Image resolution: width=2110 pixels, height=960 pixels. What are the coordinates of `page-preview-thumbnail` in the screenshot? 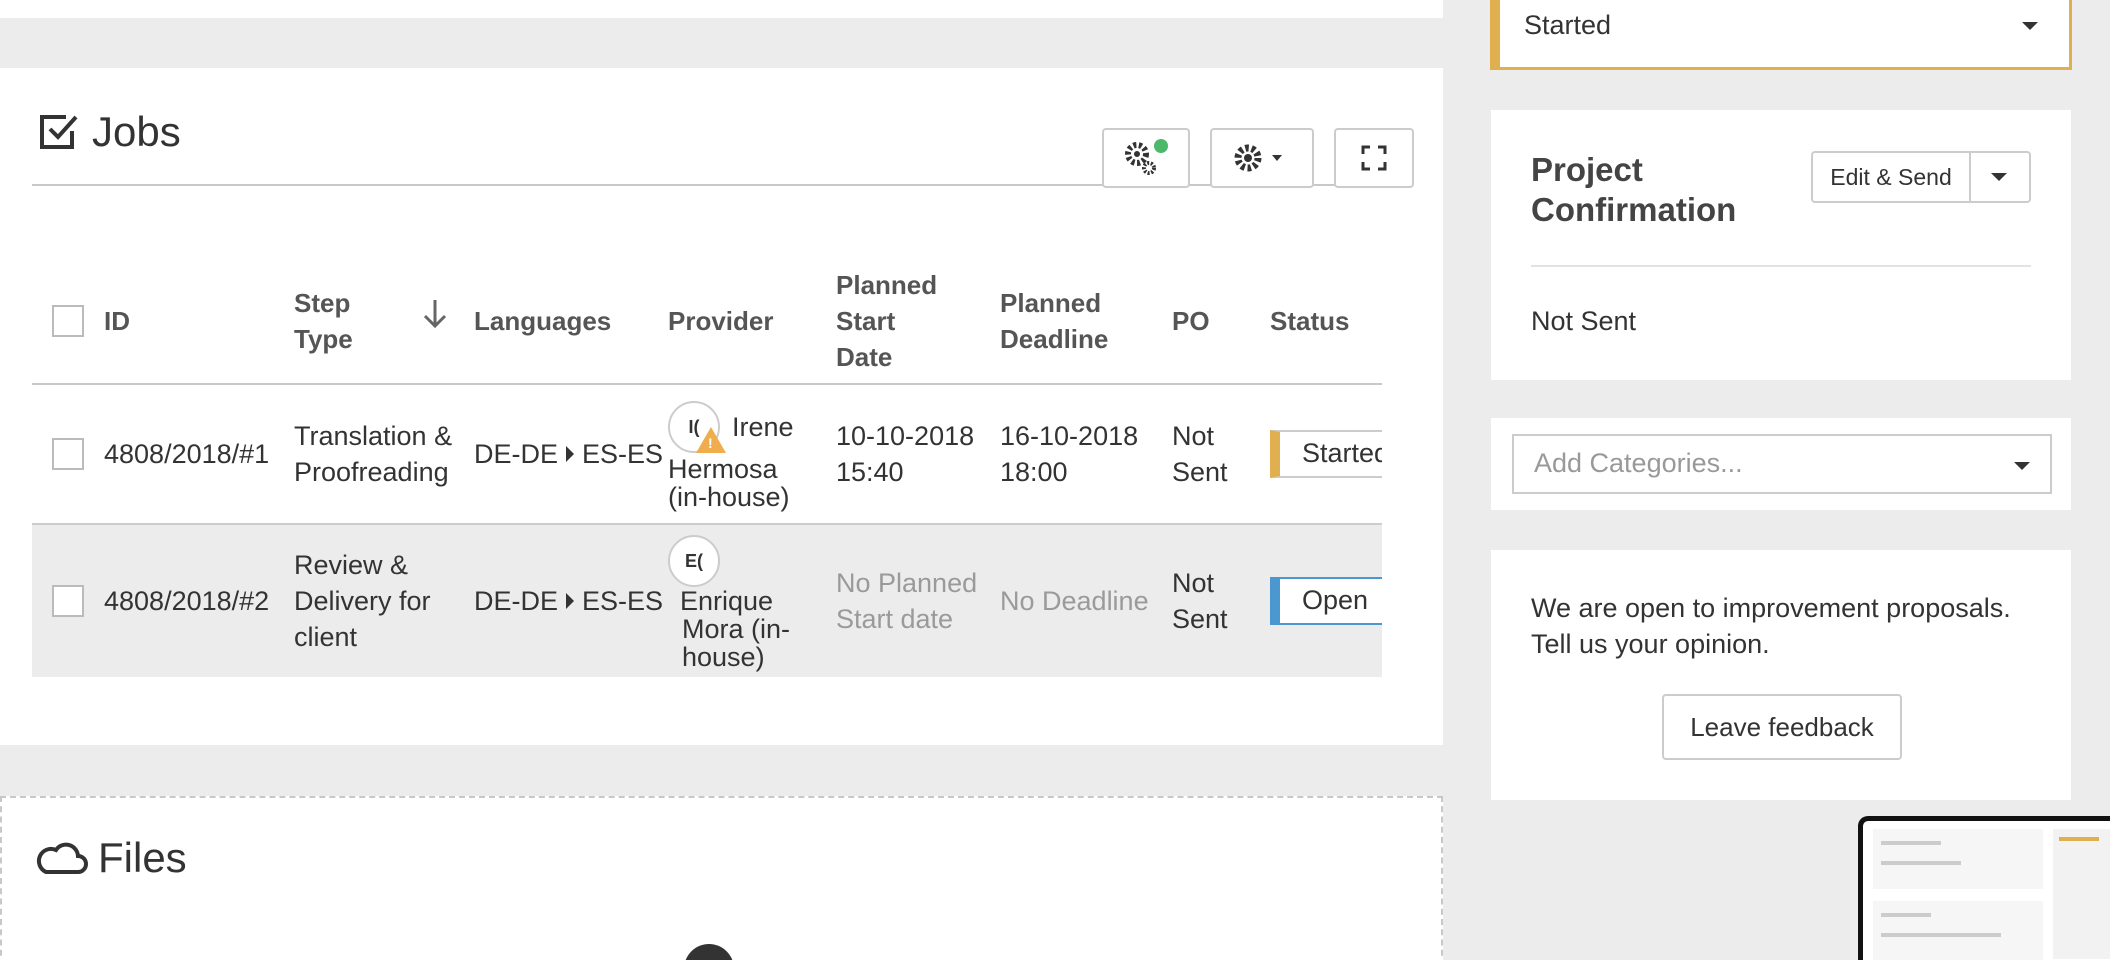 It's located at (1984, 888).